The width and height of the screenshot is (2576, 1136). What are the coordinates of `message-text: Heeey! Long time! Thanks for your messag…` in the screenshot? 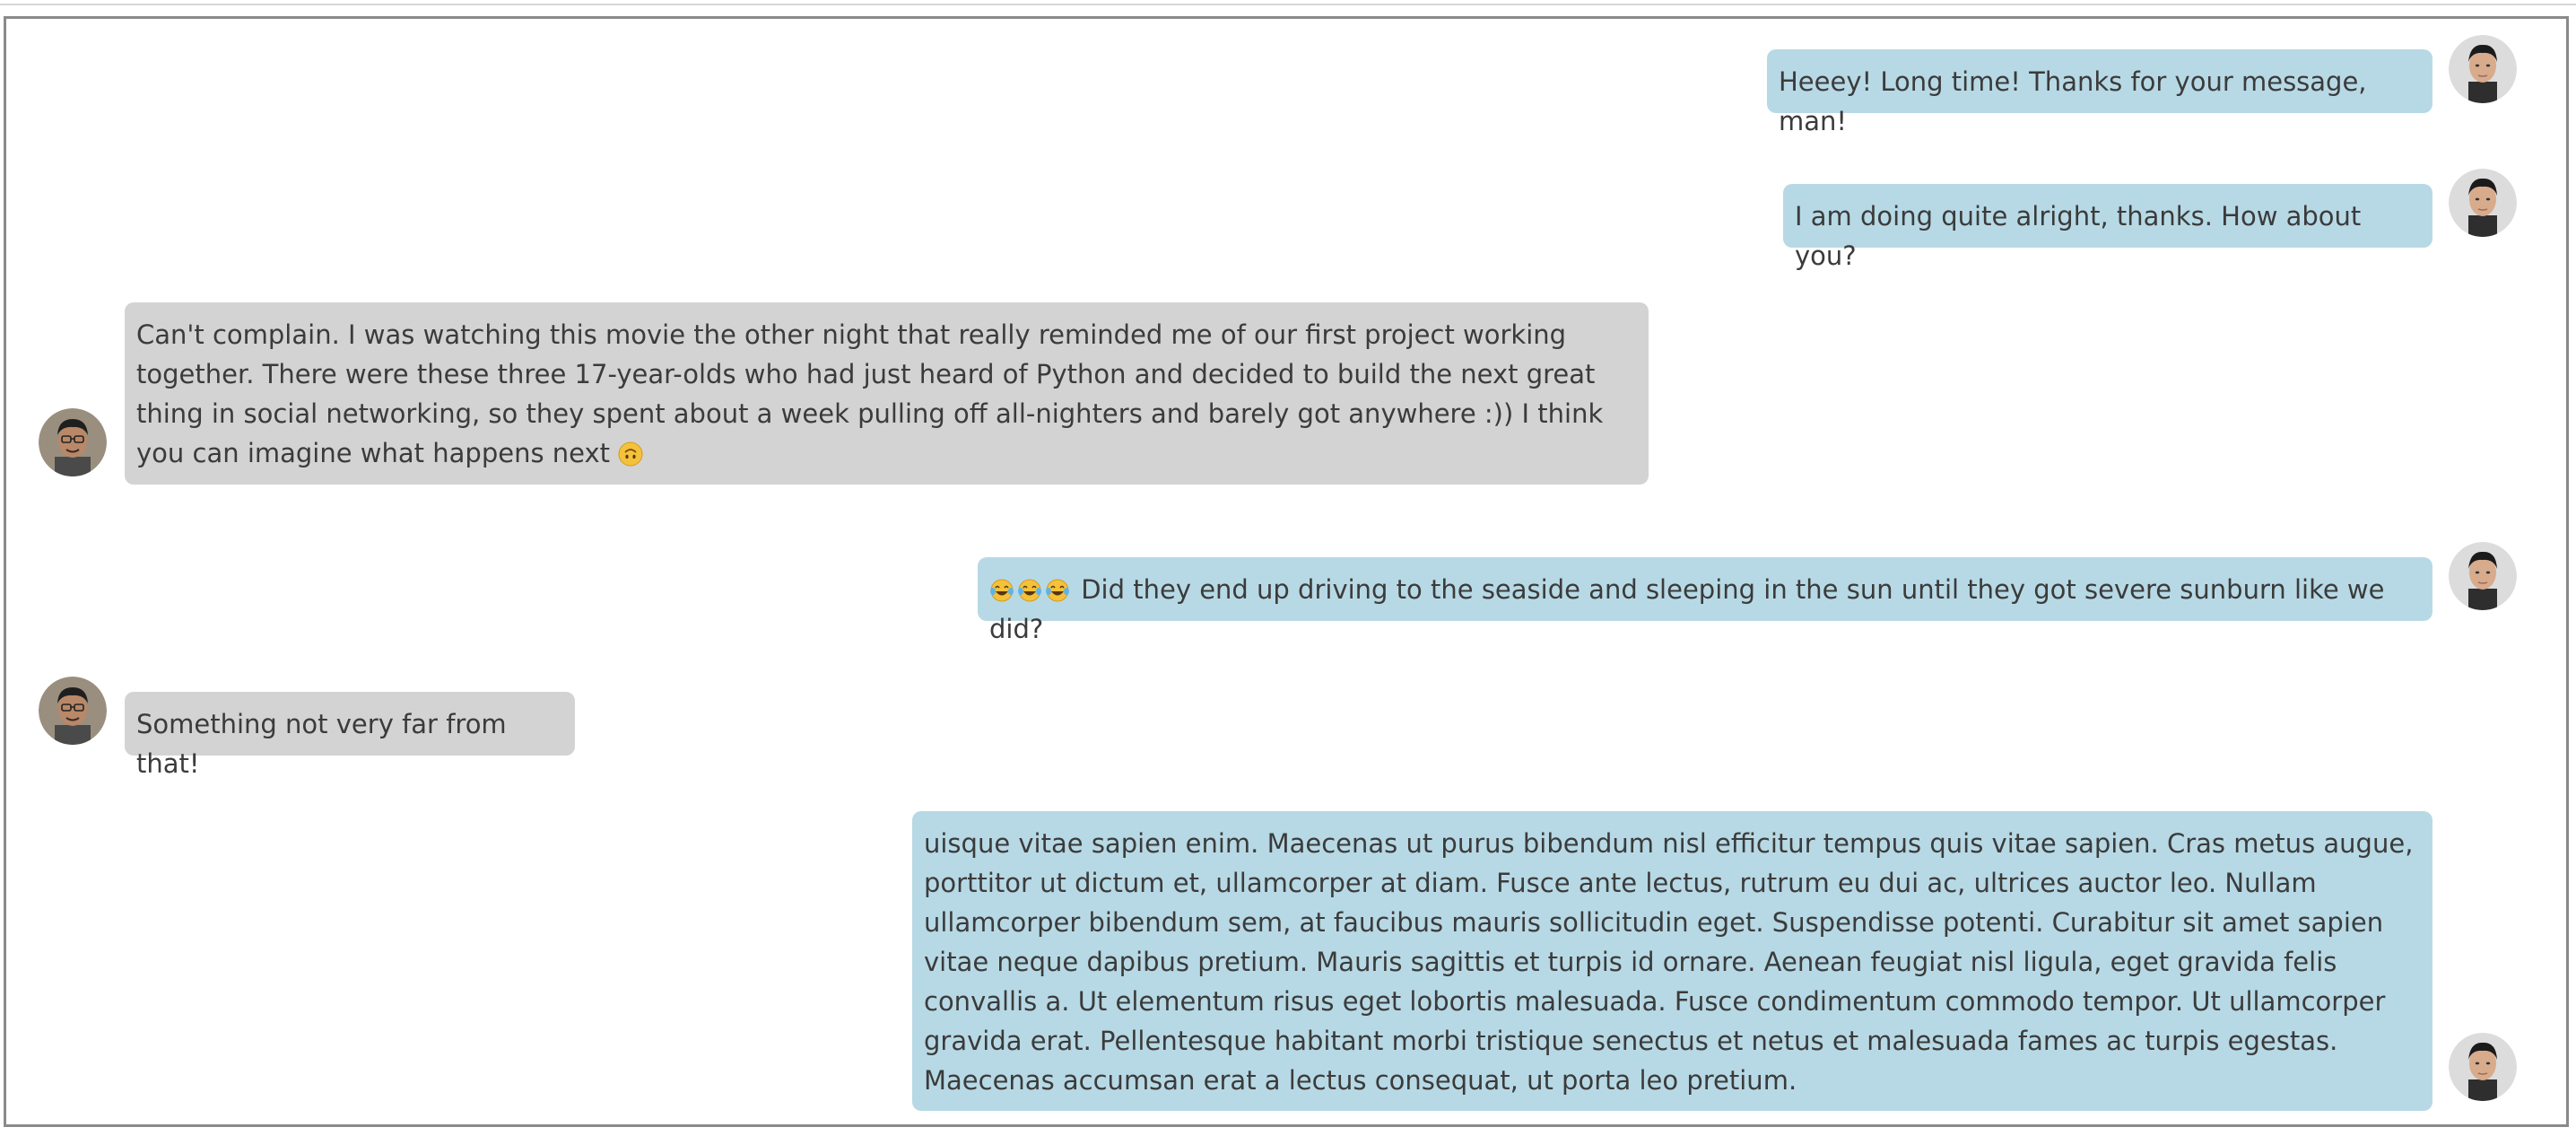 It's located at (2073, 101).